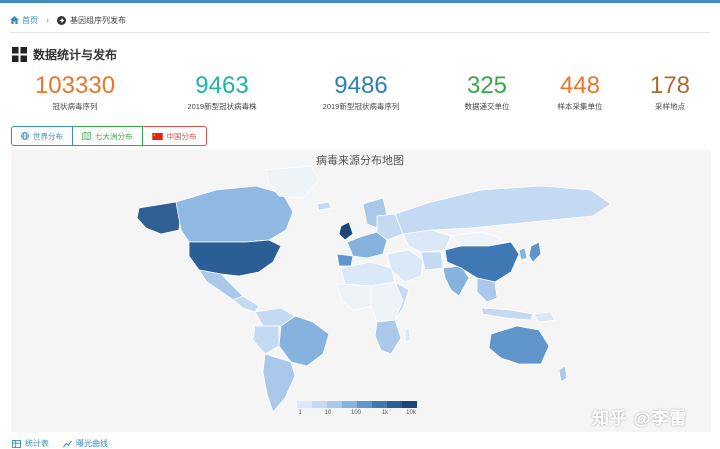  I want to click on region-western-europe, so click(367, 245).